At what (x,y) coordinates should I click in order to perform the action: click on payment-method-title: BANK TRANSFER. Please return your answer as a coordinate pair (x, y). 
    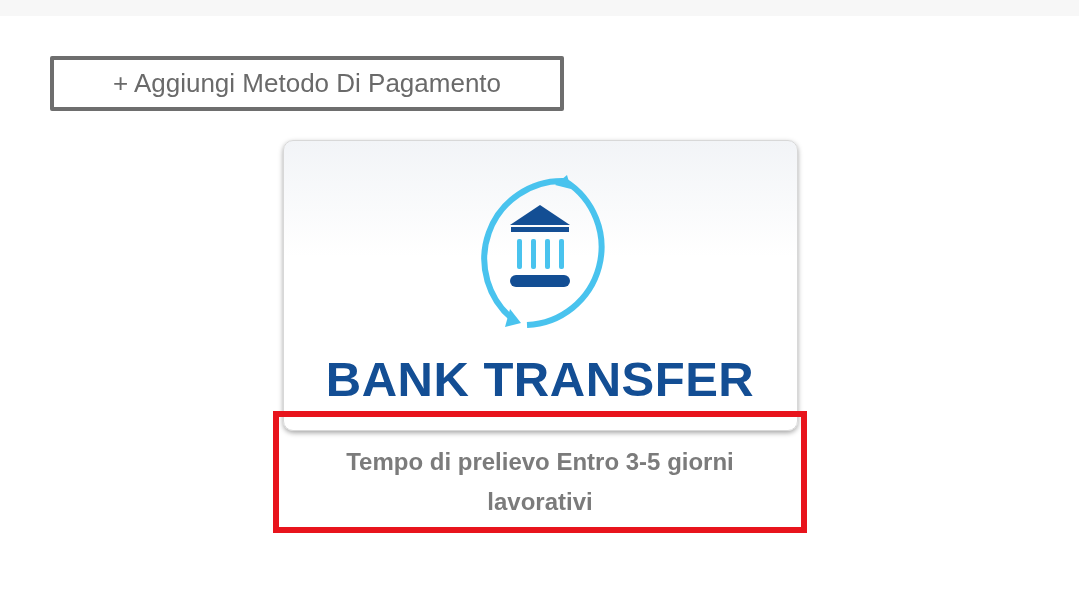
    Looking at the image, I should click on (540, 379).